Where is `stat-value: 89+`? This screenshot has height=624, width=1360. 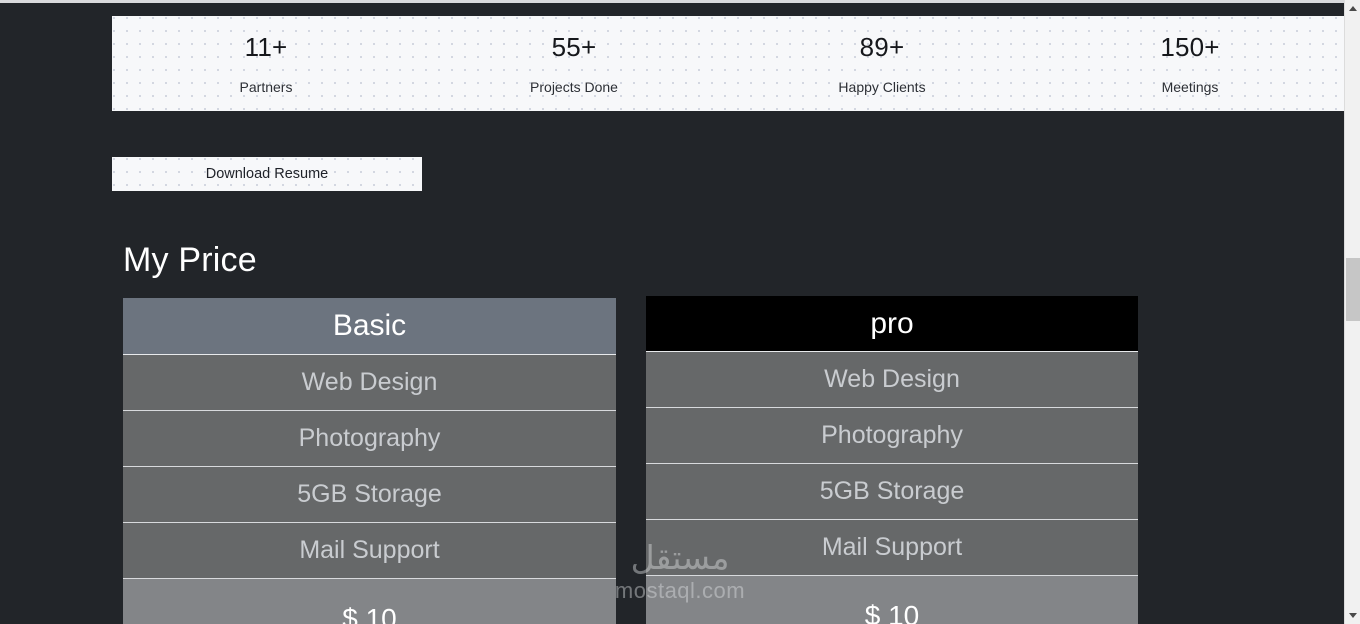 stat-value: 89+ is located at coordinates (882, 46).